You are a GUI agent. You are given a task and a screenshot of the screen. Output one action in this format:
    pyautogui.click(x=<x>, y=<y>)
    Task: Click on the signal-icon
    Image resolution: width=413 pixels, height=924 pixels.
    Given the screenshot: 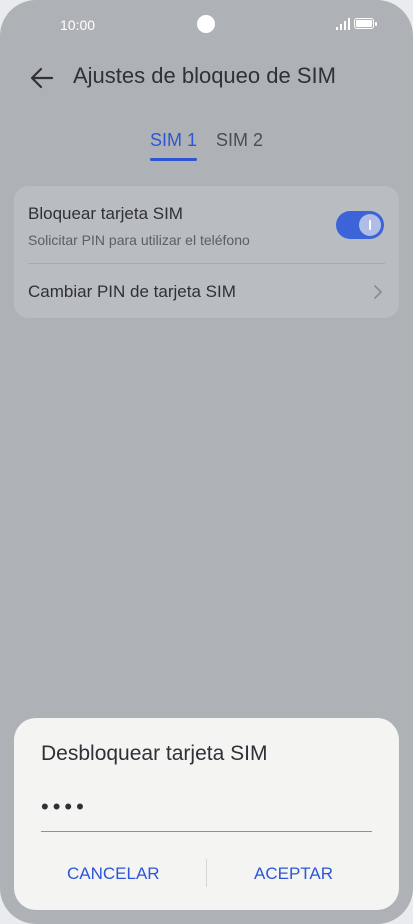 What is the action you would take?
    pyautogui.click(x=343, y=24)
    